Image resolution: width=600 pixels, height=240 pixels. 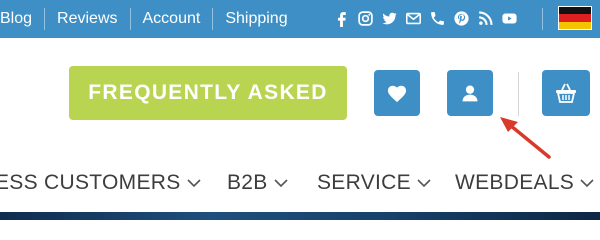 I want to click on hero-banner-edge, so click(x=300, y=216).